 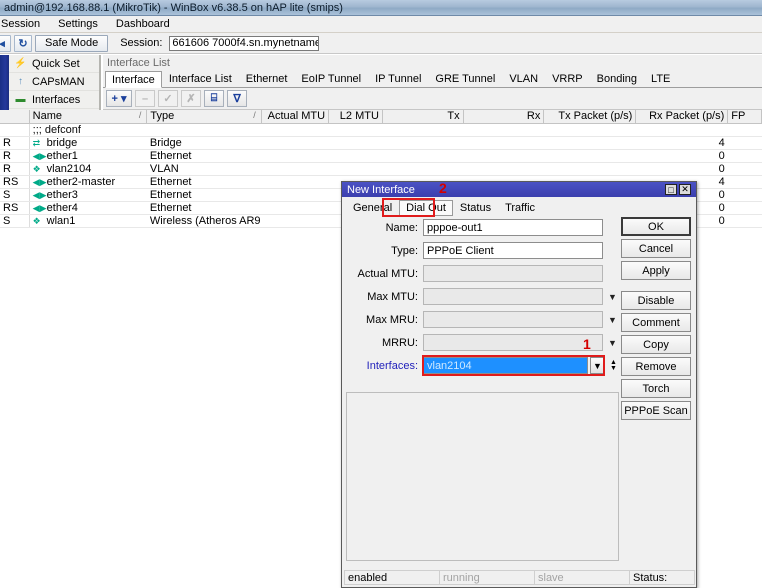 I want to click on column-header-tx: Tx, so click(x=423, y=117).